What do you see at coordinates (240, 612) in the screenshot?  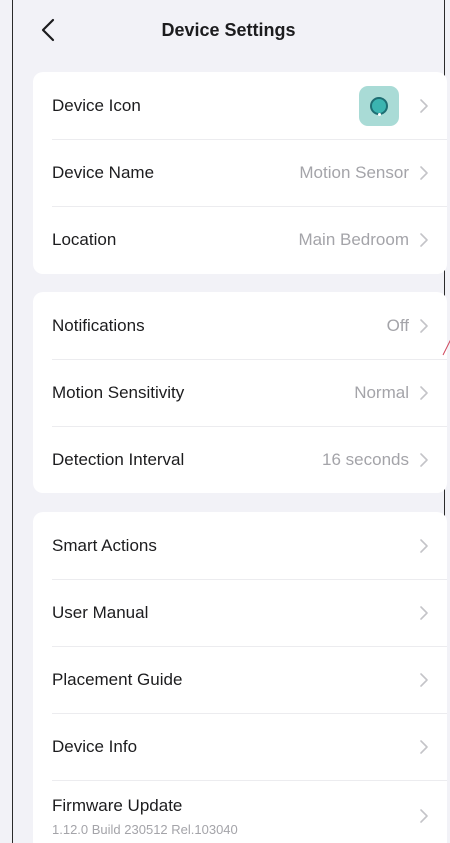 I see `user-manual-row: User Manual` at bounding box center [240, 612].